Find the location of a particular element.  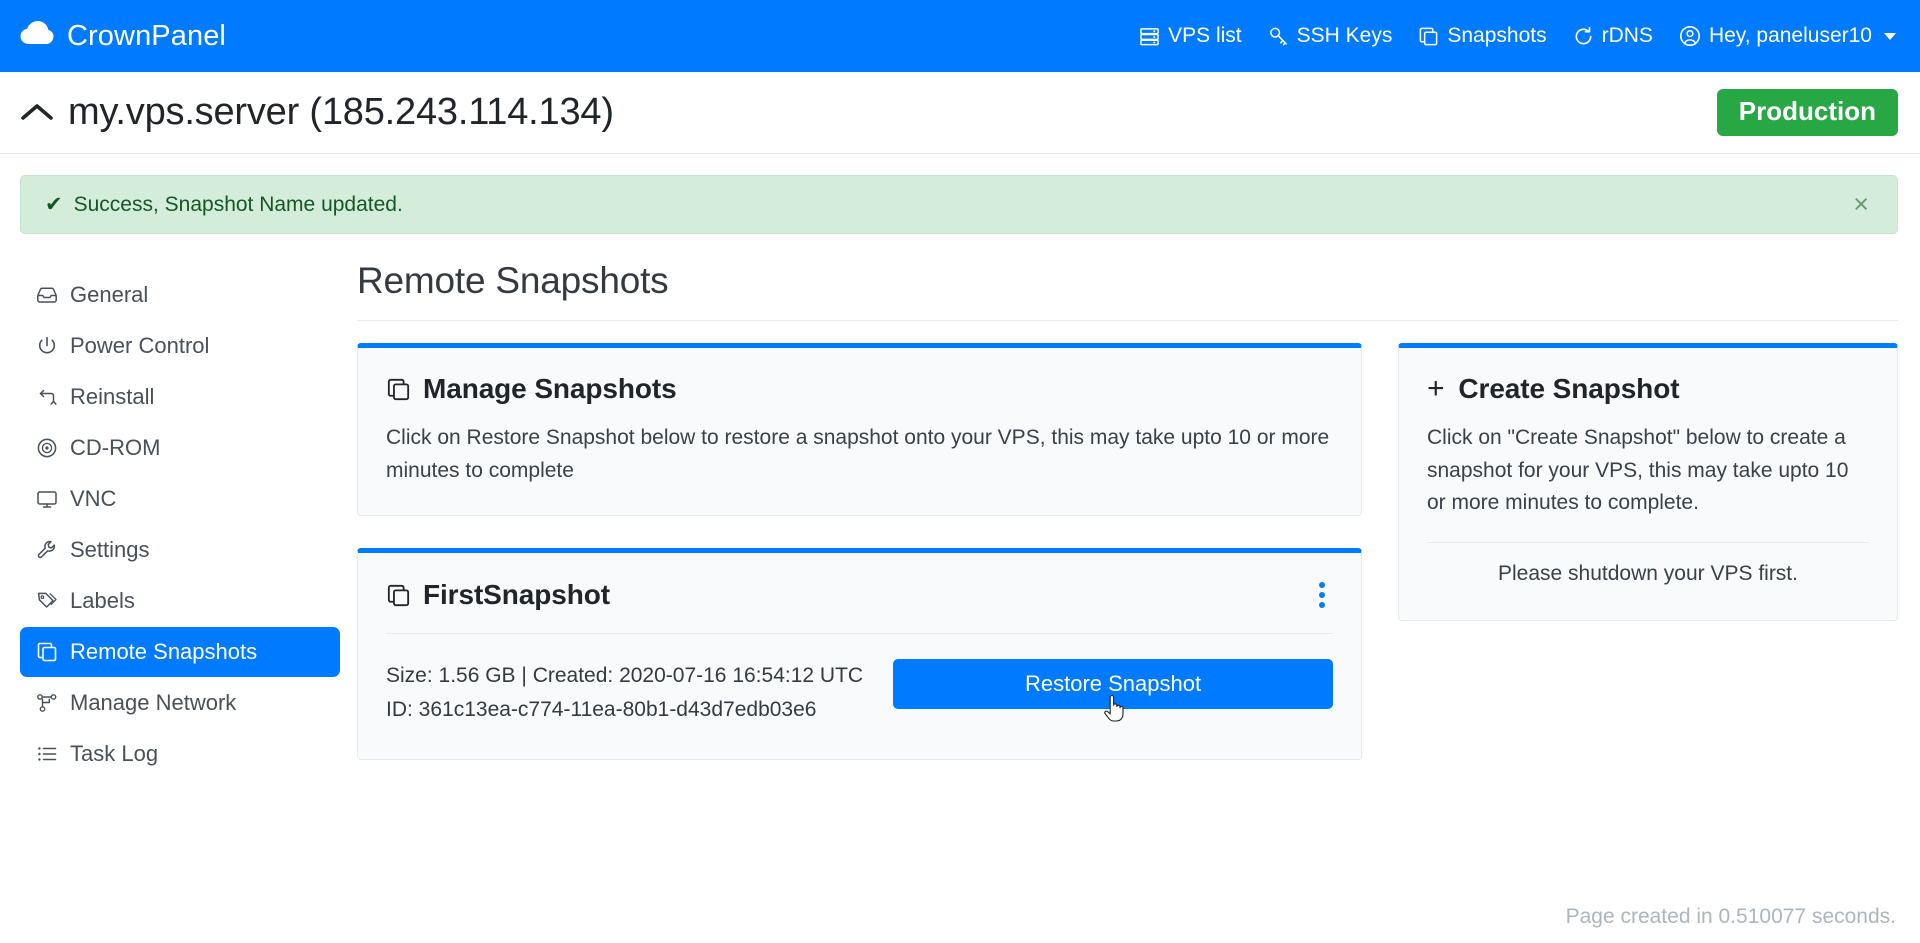

server-list-icon is located at coordinates (1149, 36).